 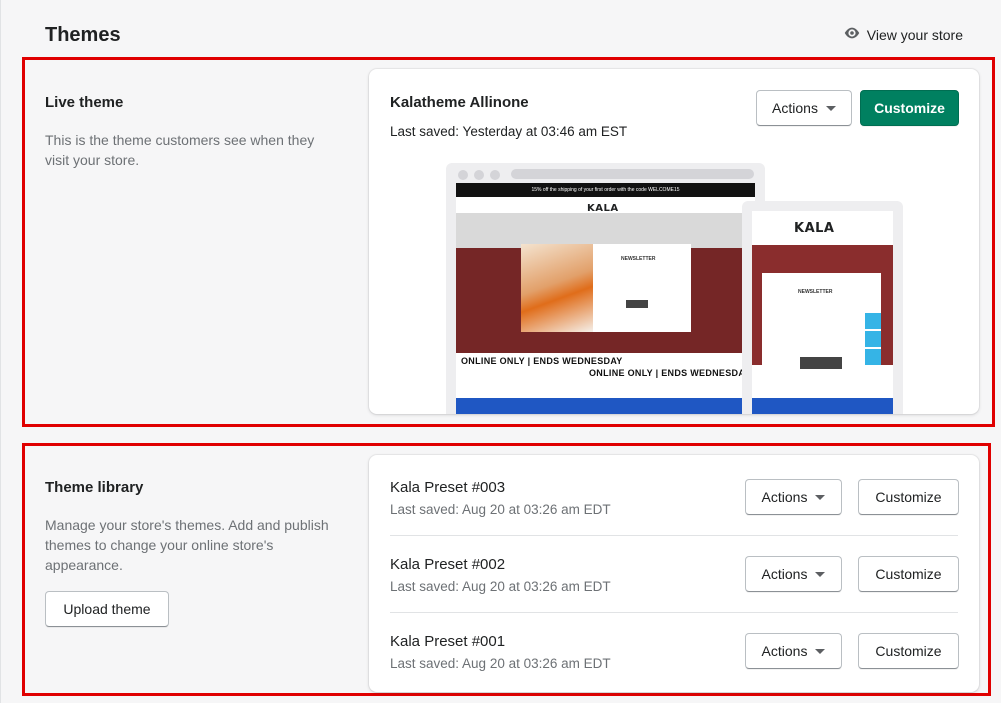 I want to click on banner-line-2: ONLINE ONLY | ENDS WEDNESDAY, so click(x=670, y=373).